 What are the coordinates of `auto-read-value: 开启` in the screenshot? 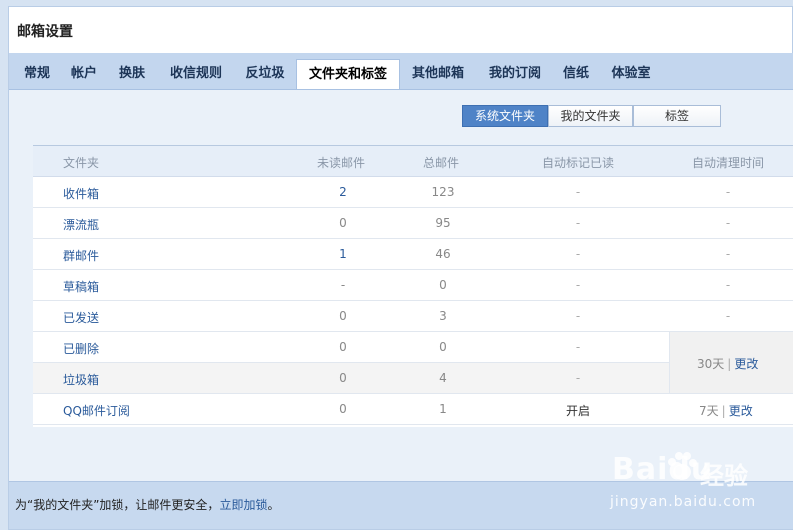 It's located at (577, 411).